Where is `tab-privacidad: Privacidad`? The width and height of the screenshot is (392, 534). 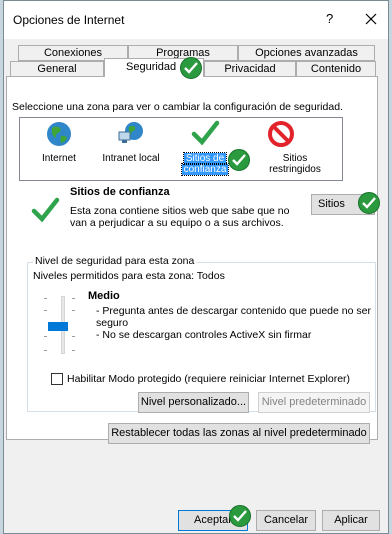
tab-privacidad: Privacidad is located at coordinates (250, 69).